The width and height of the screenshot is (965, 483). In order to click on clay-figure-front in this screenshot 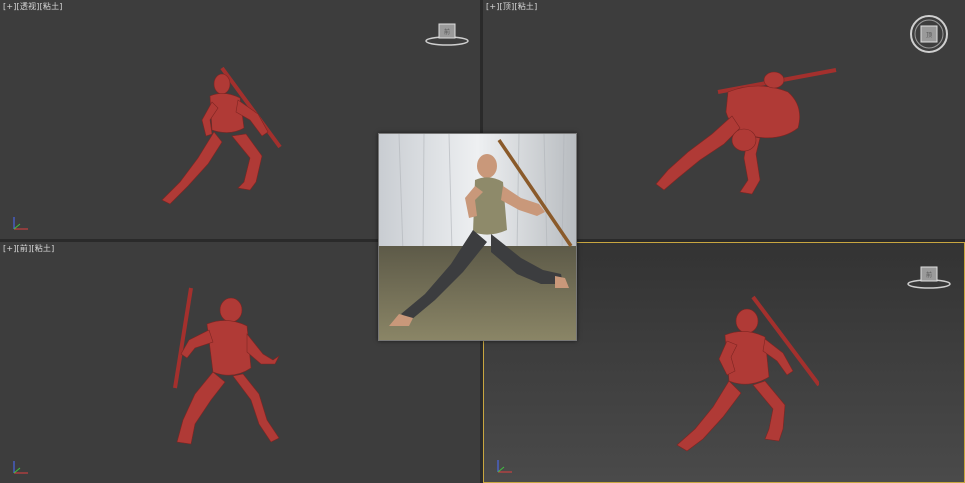, I will do `click(225, 369)`.